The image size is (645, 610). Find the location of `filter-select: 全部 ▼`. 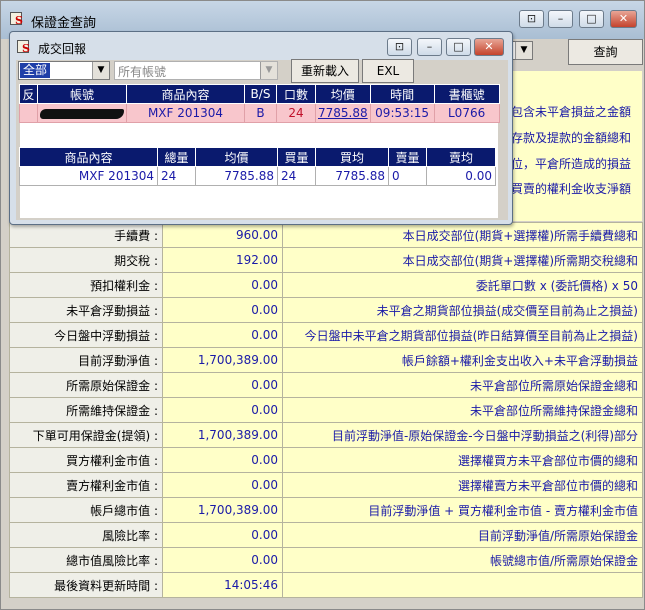

filter-select: 全部 ▼ is located at coordinates (64, 70).